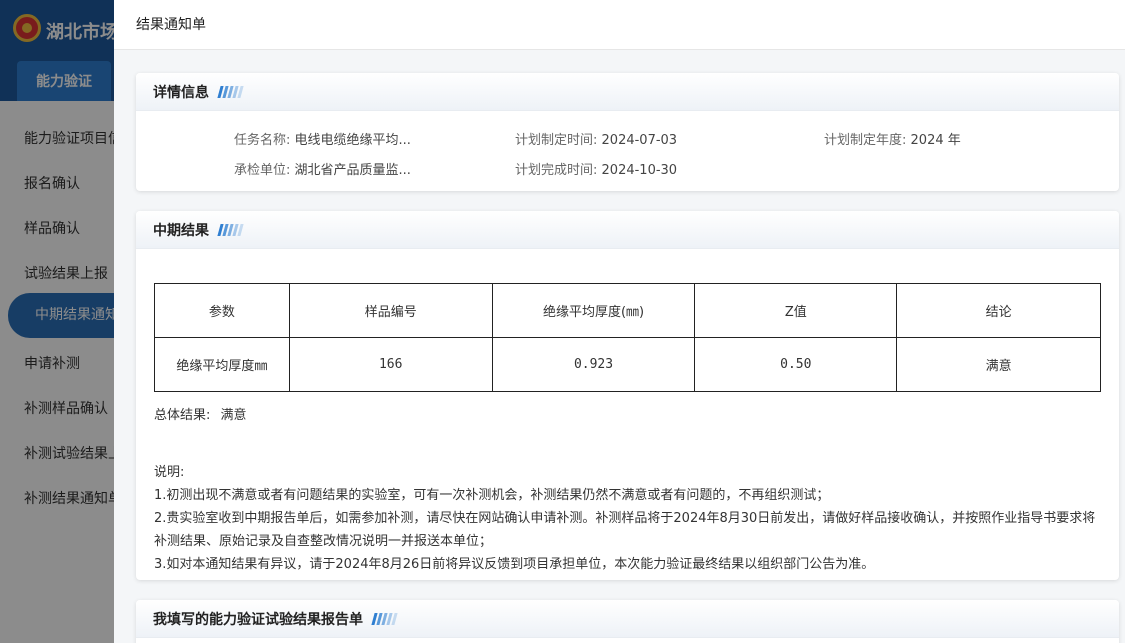 This screenshot has width=1125, height=643. What do you see at coordinates (262, 170) in the screenshot?
I see `unit-label: 承检单位:` at bounding box center [262, 170].